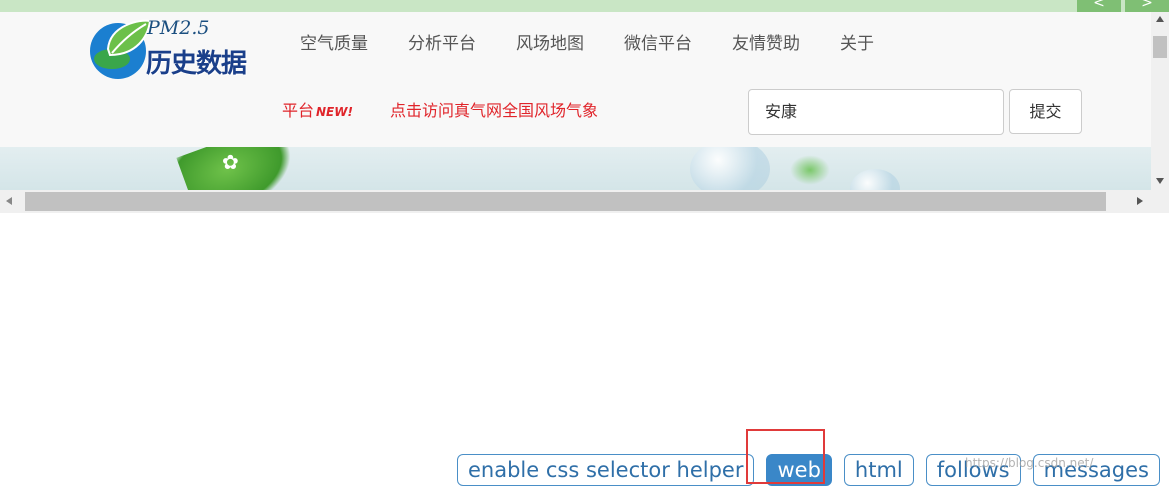 The width and height of the screenshot is (1169, 486). What do you see at coordinates (1147, 6) in the screenshot?
I see `next-arrow-button: >` at bounding box center [1147, 6].